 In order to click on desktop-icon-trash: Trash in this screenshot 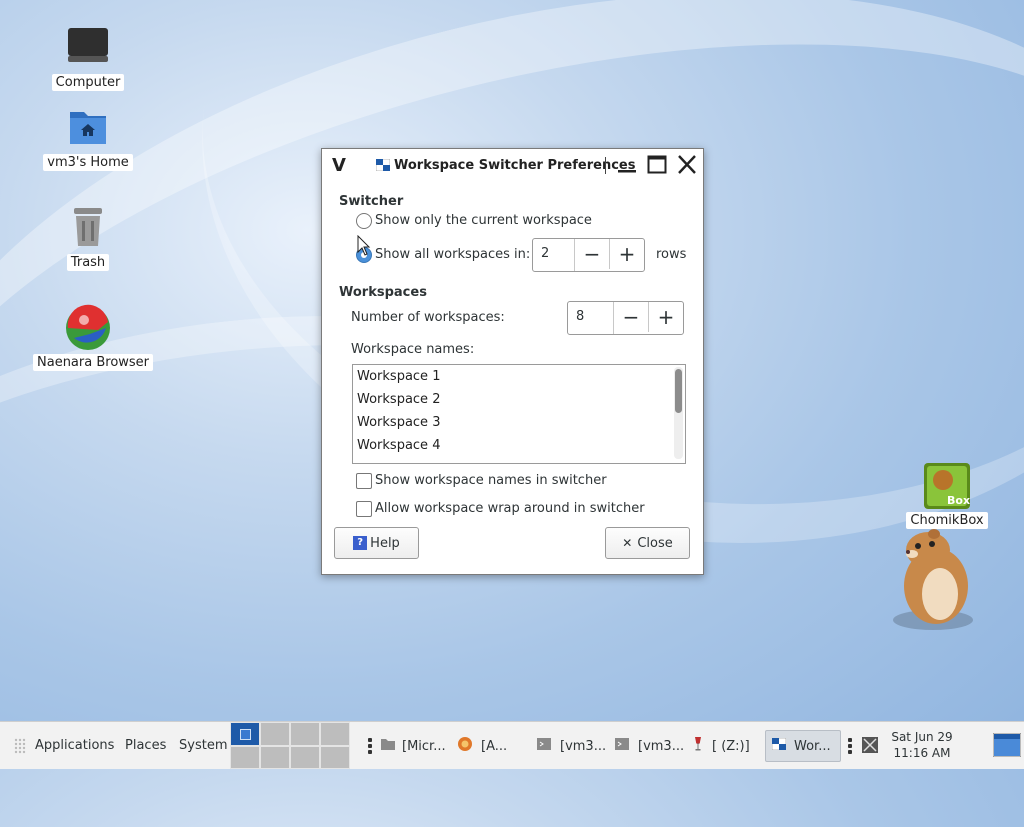, I will do `click(88, 237)`.